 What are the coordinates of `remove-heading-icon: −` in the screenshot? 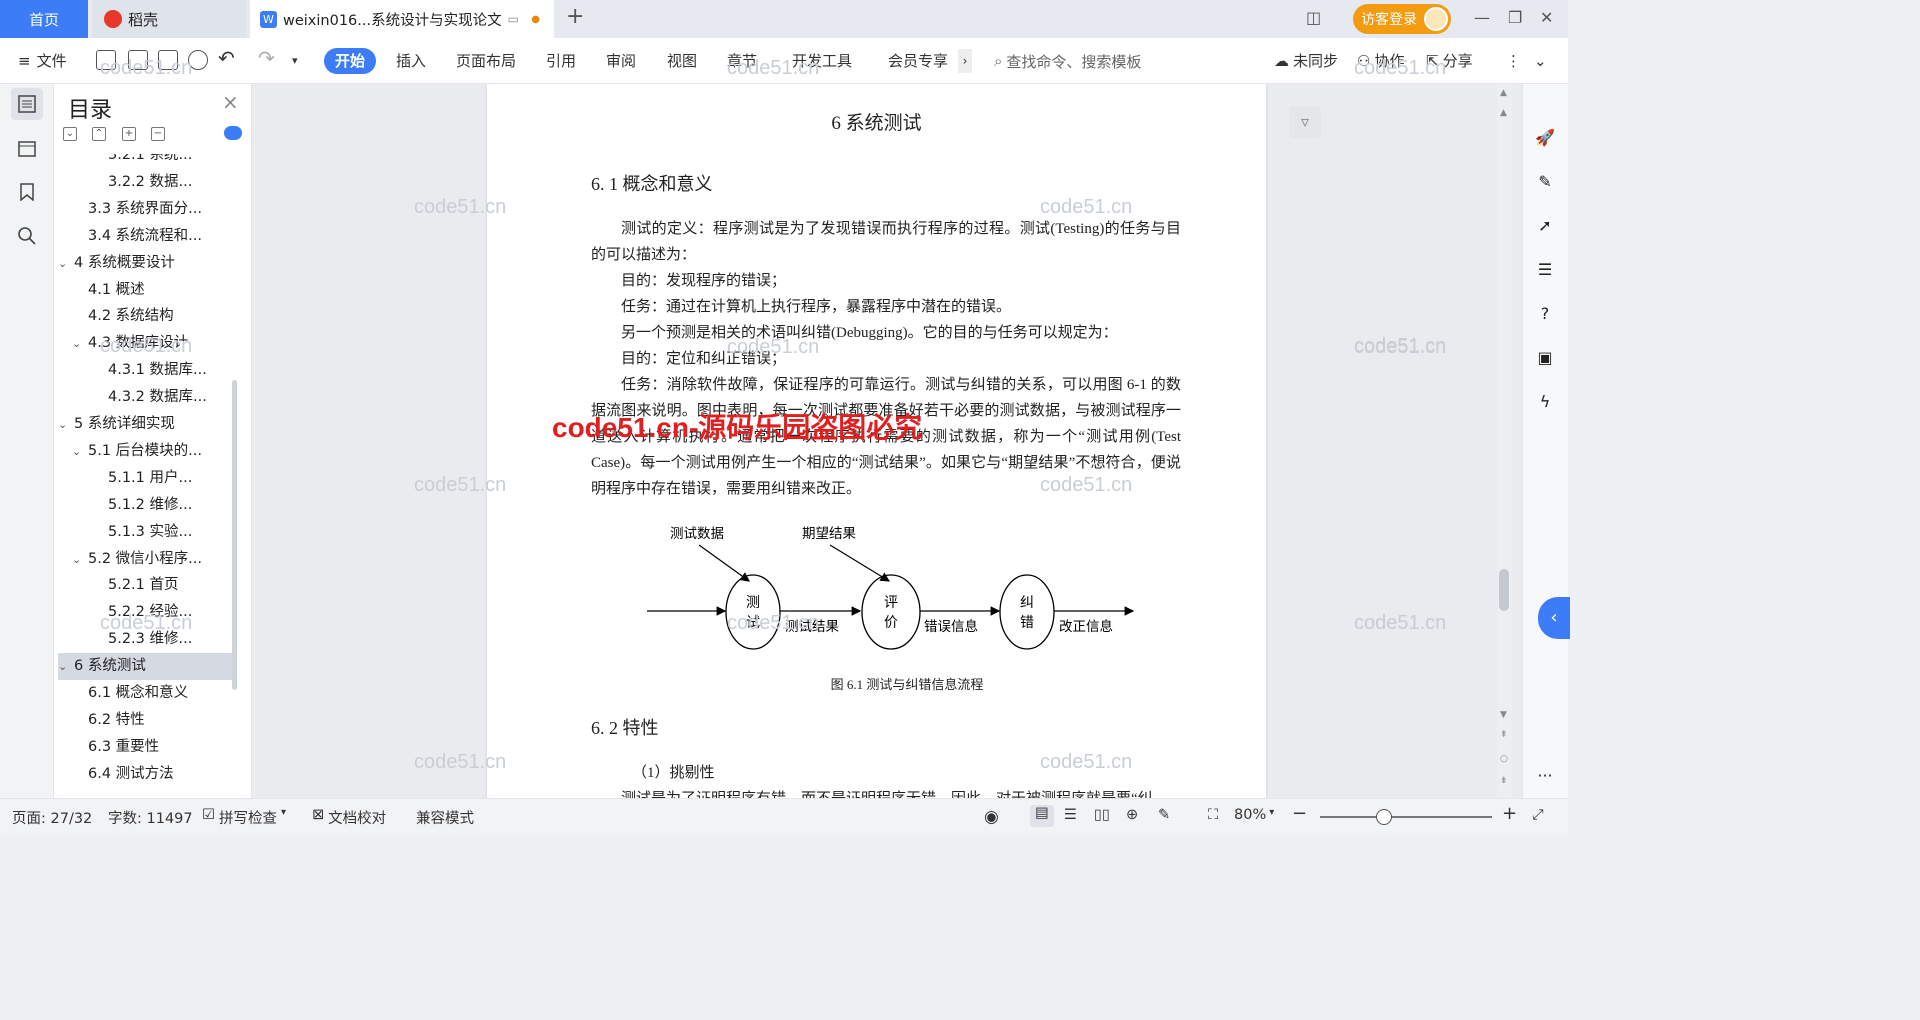 It's located at (158, 134).